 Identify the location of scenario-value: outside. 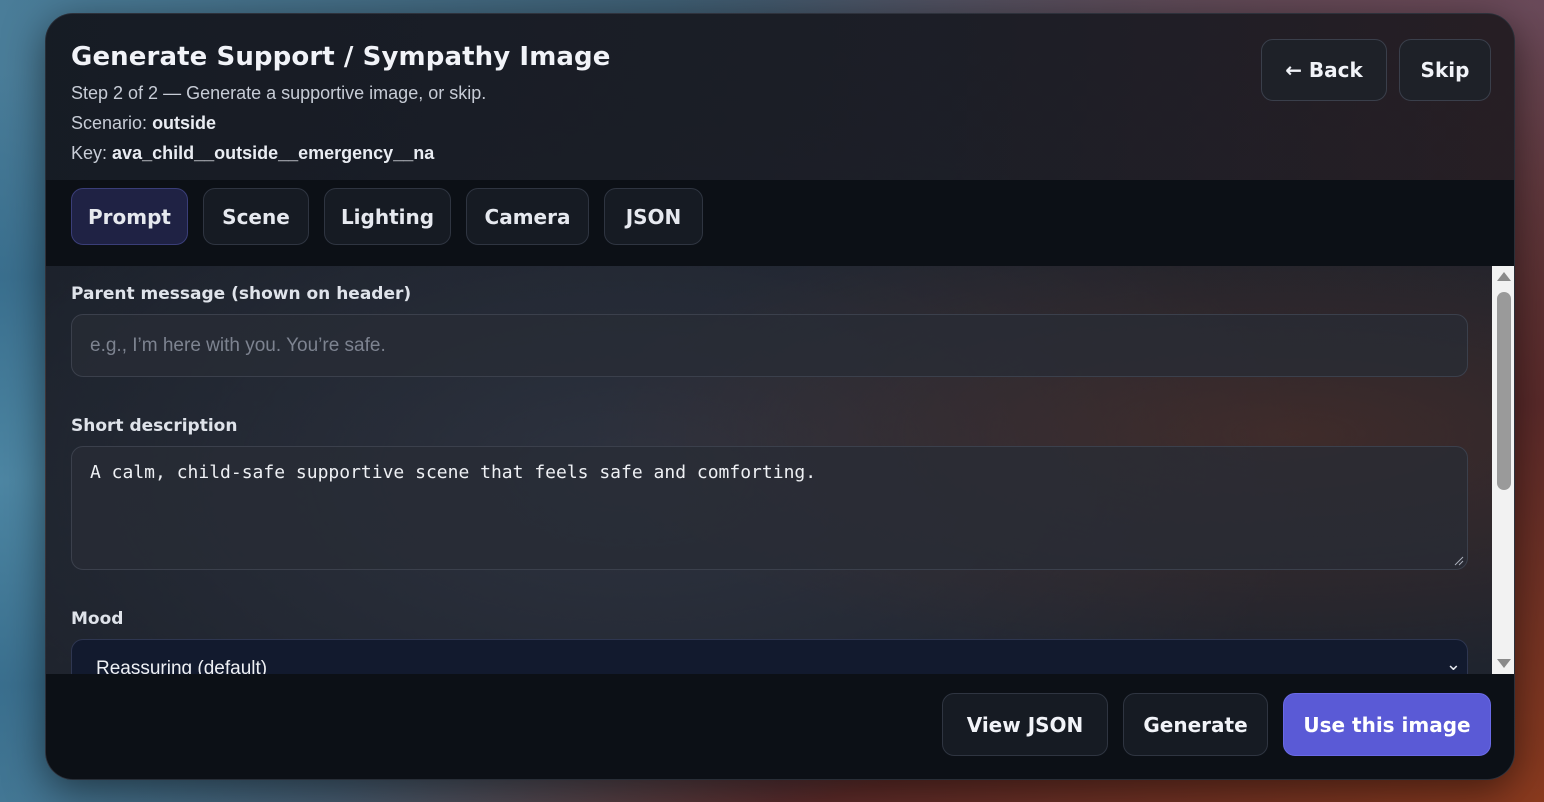
(184, 123).